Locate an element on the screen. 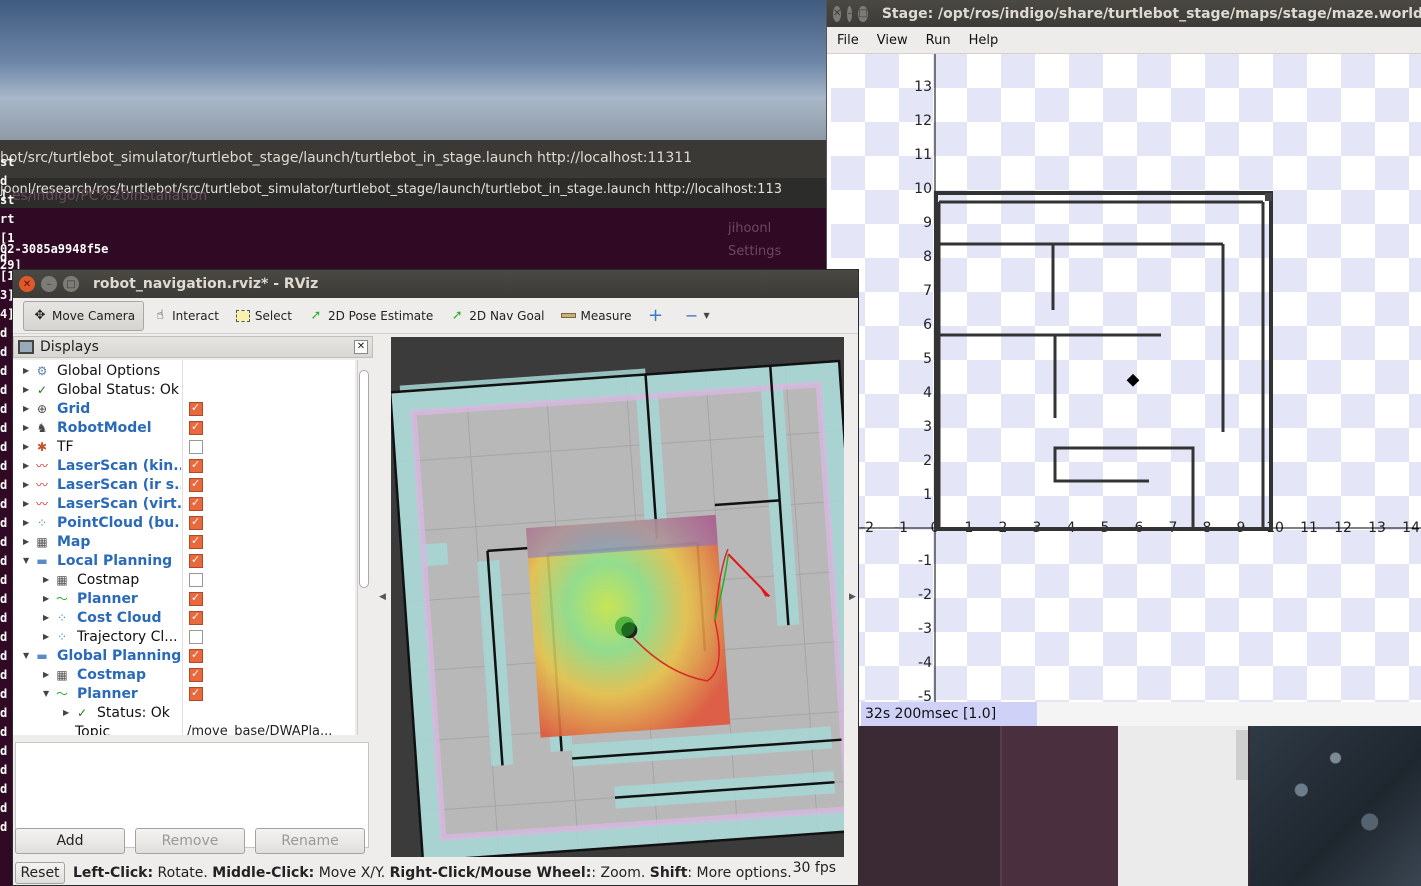 The height and width of the screenshot is (886, 1421). pose-estimate-tool: ➚ 2D Pose Estimate is located at coordinates (370, 316).